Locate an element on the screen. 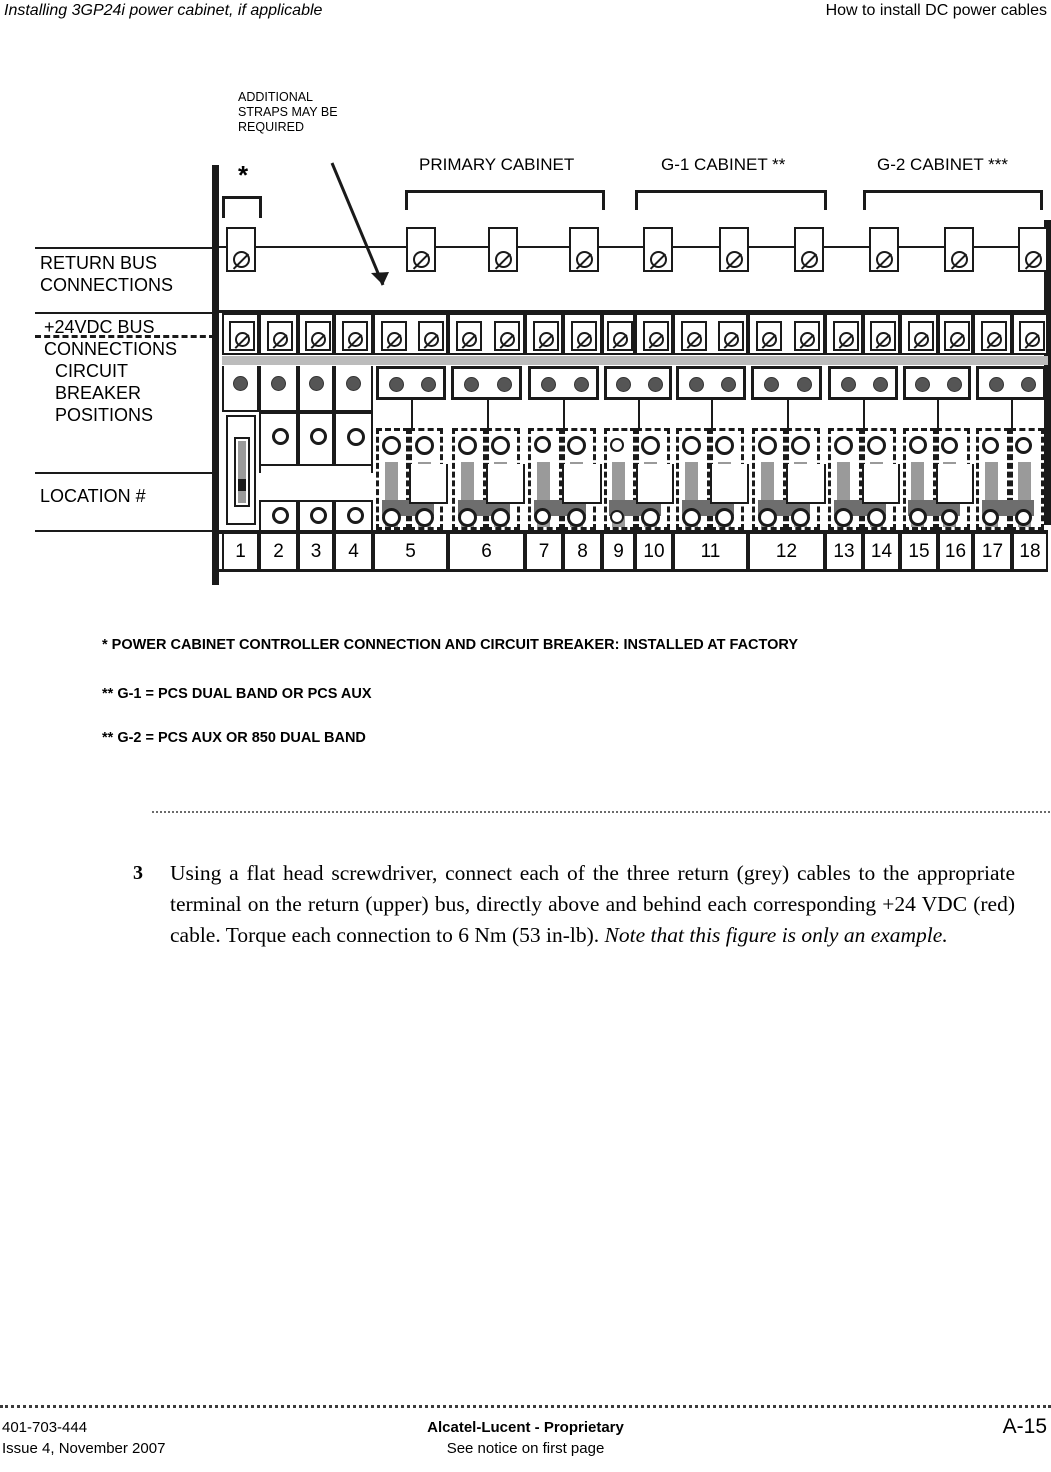 The height and width of the screenshot is (1472, 1051). location-cell: 13 is located at coordinates (844, 551).